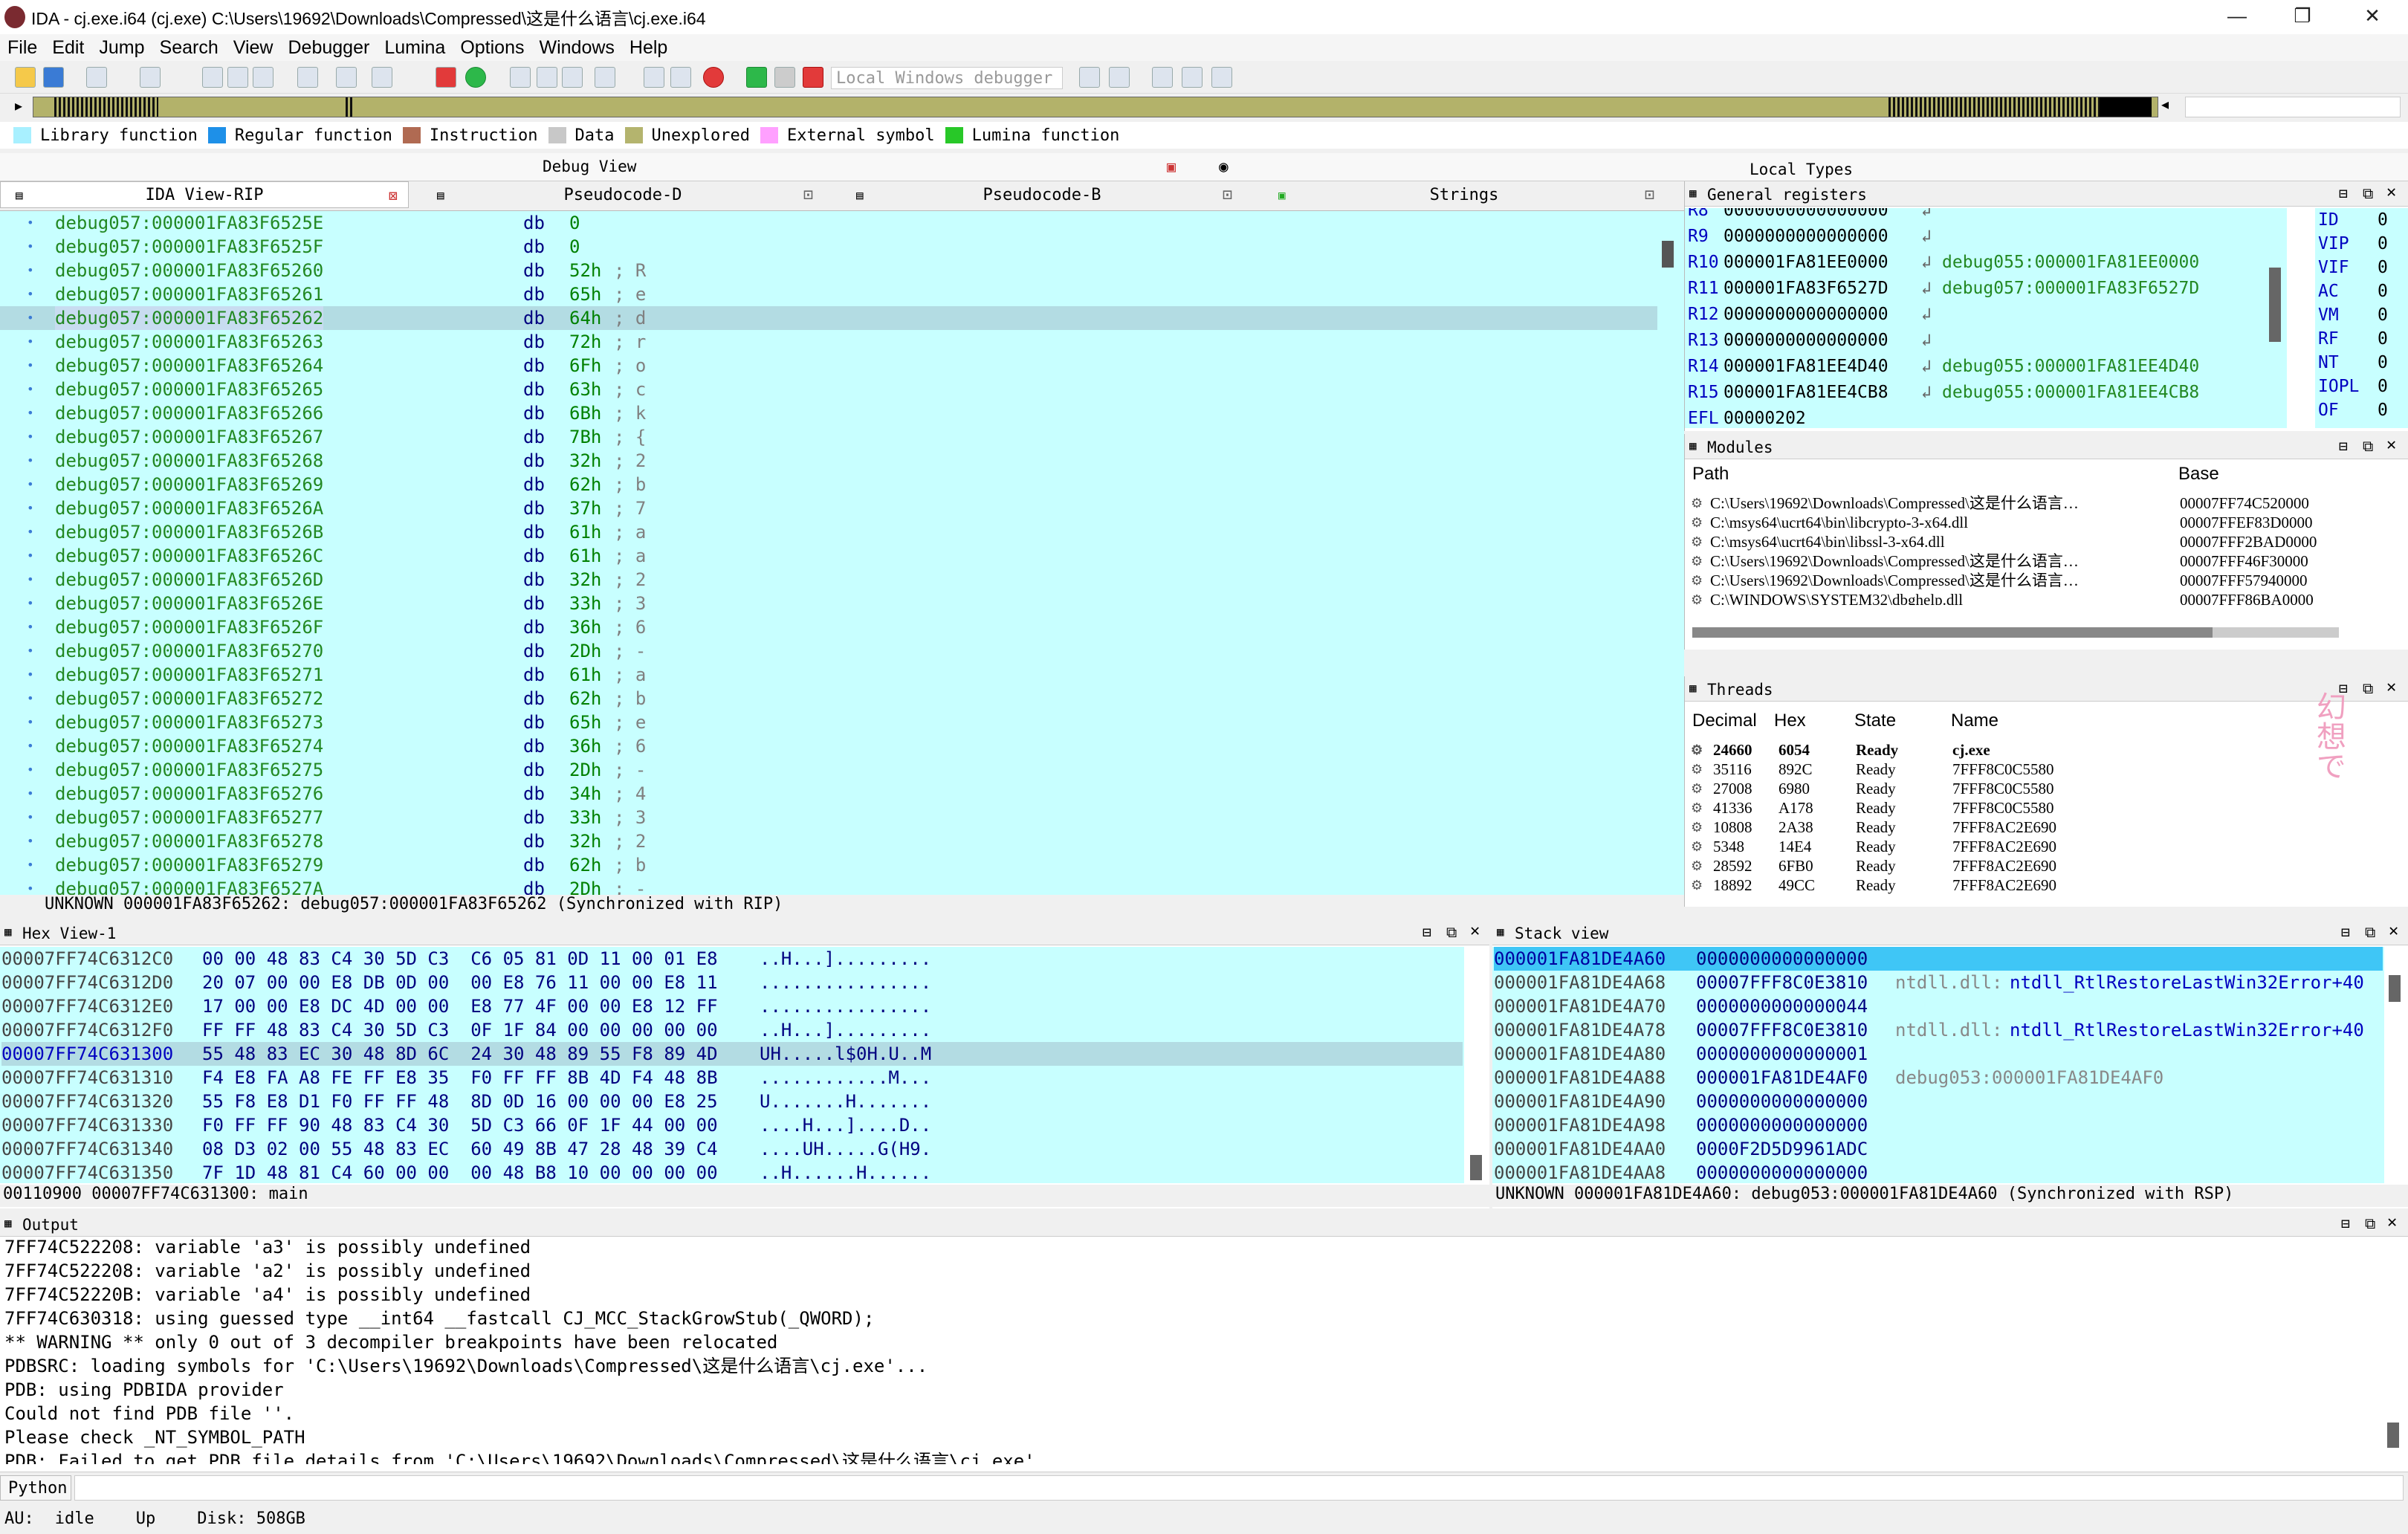  What do you see at coordinates (2070, 289) in the screenshot?
I see `register-ref: debug057:000001FA83F6527D` at bounding box center [2070, 289].